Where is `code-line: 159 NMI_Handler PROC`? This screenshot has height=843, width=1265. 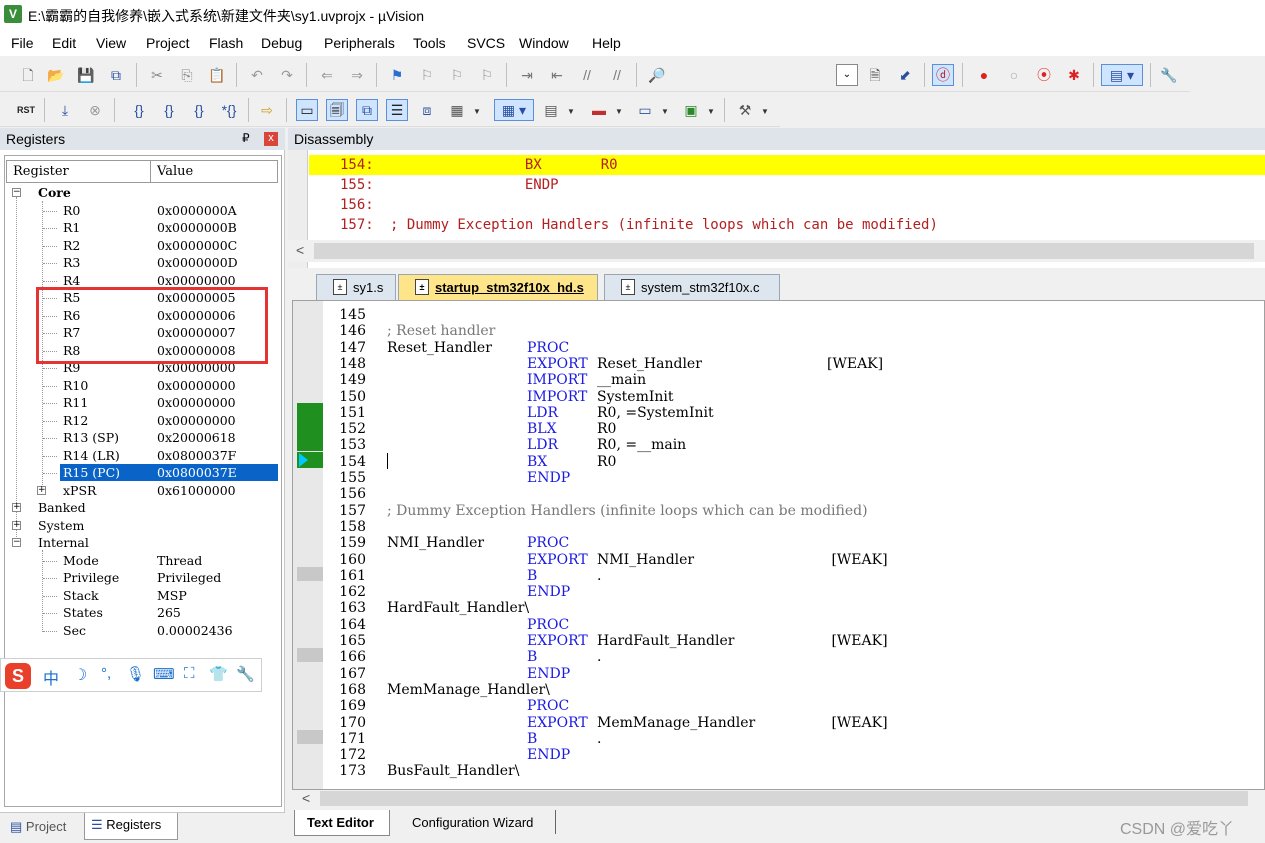 code-line: 159 NMI_Handler PROC is located at coordinates (779, 543).